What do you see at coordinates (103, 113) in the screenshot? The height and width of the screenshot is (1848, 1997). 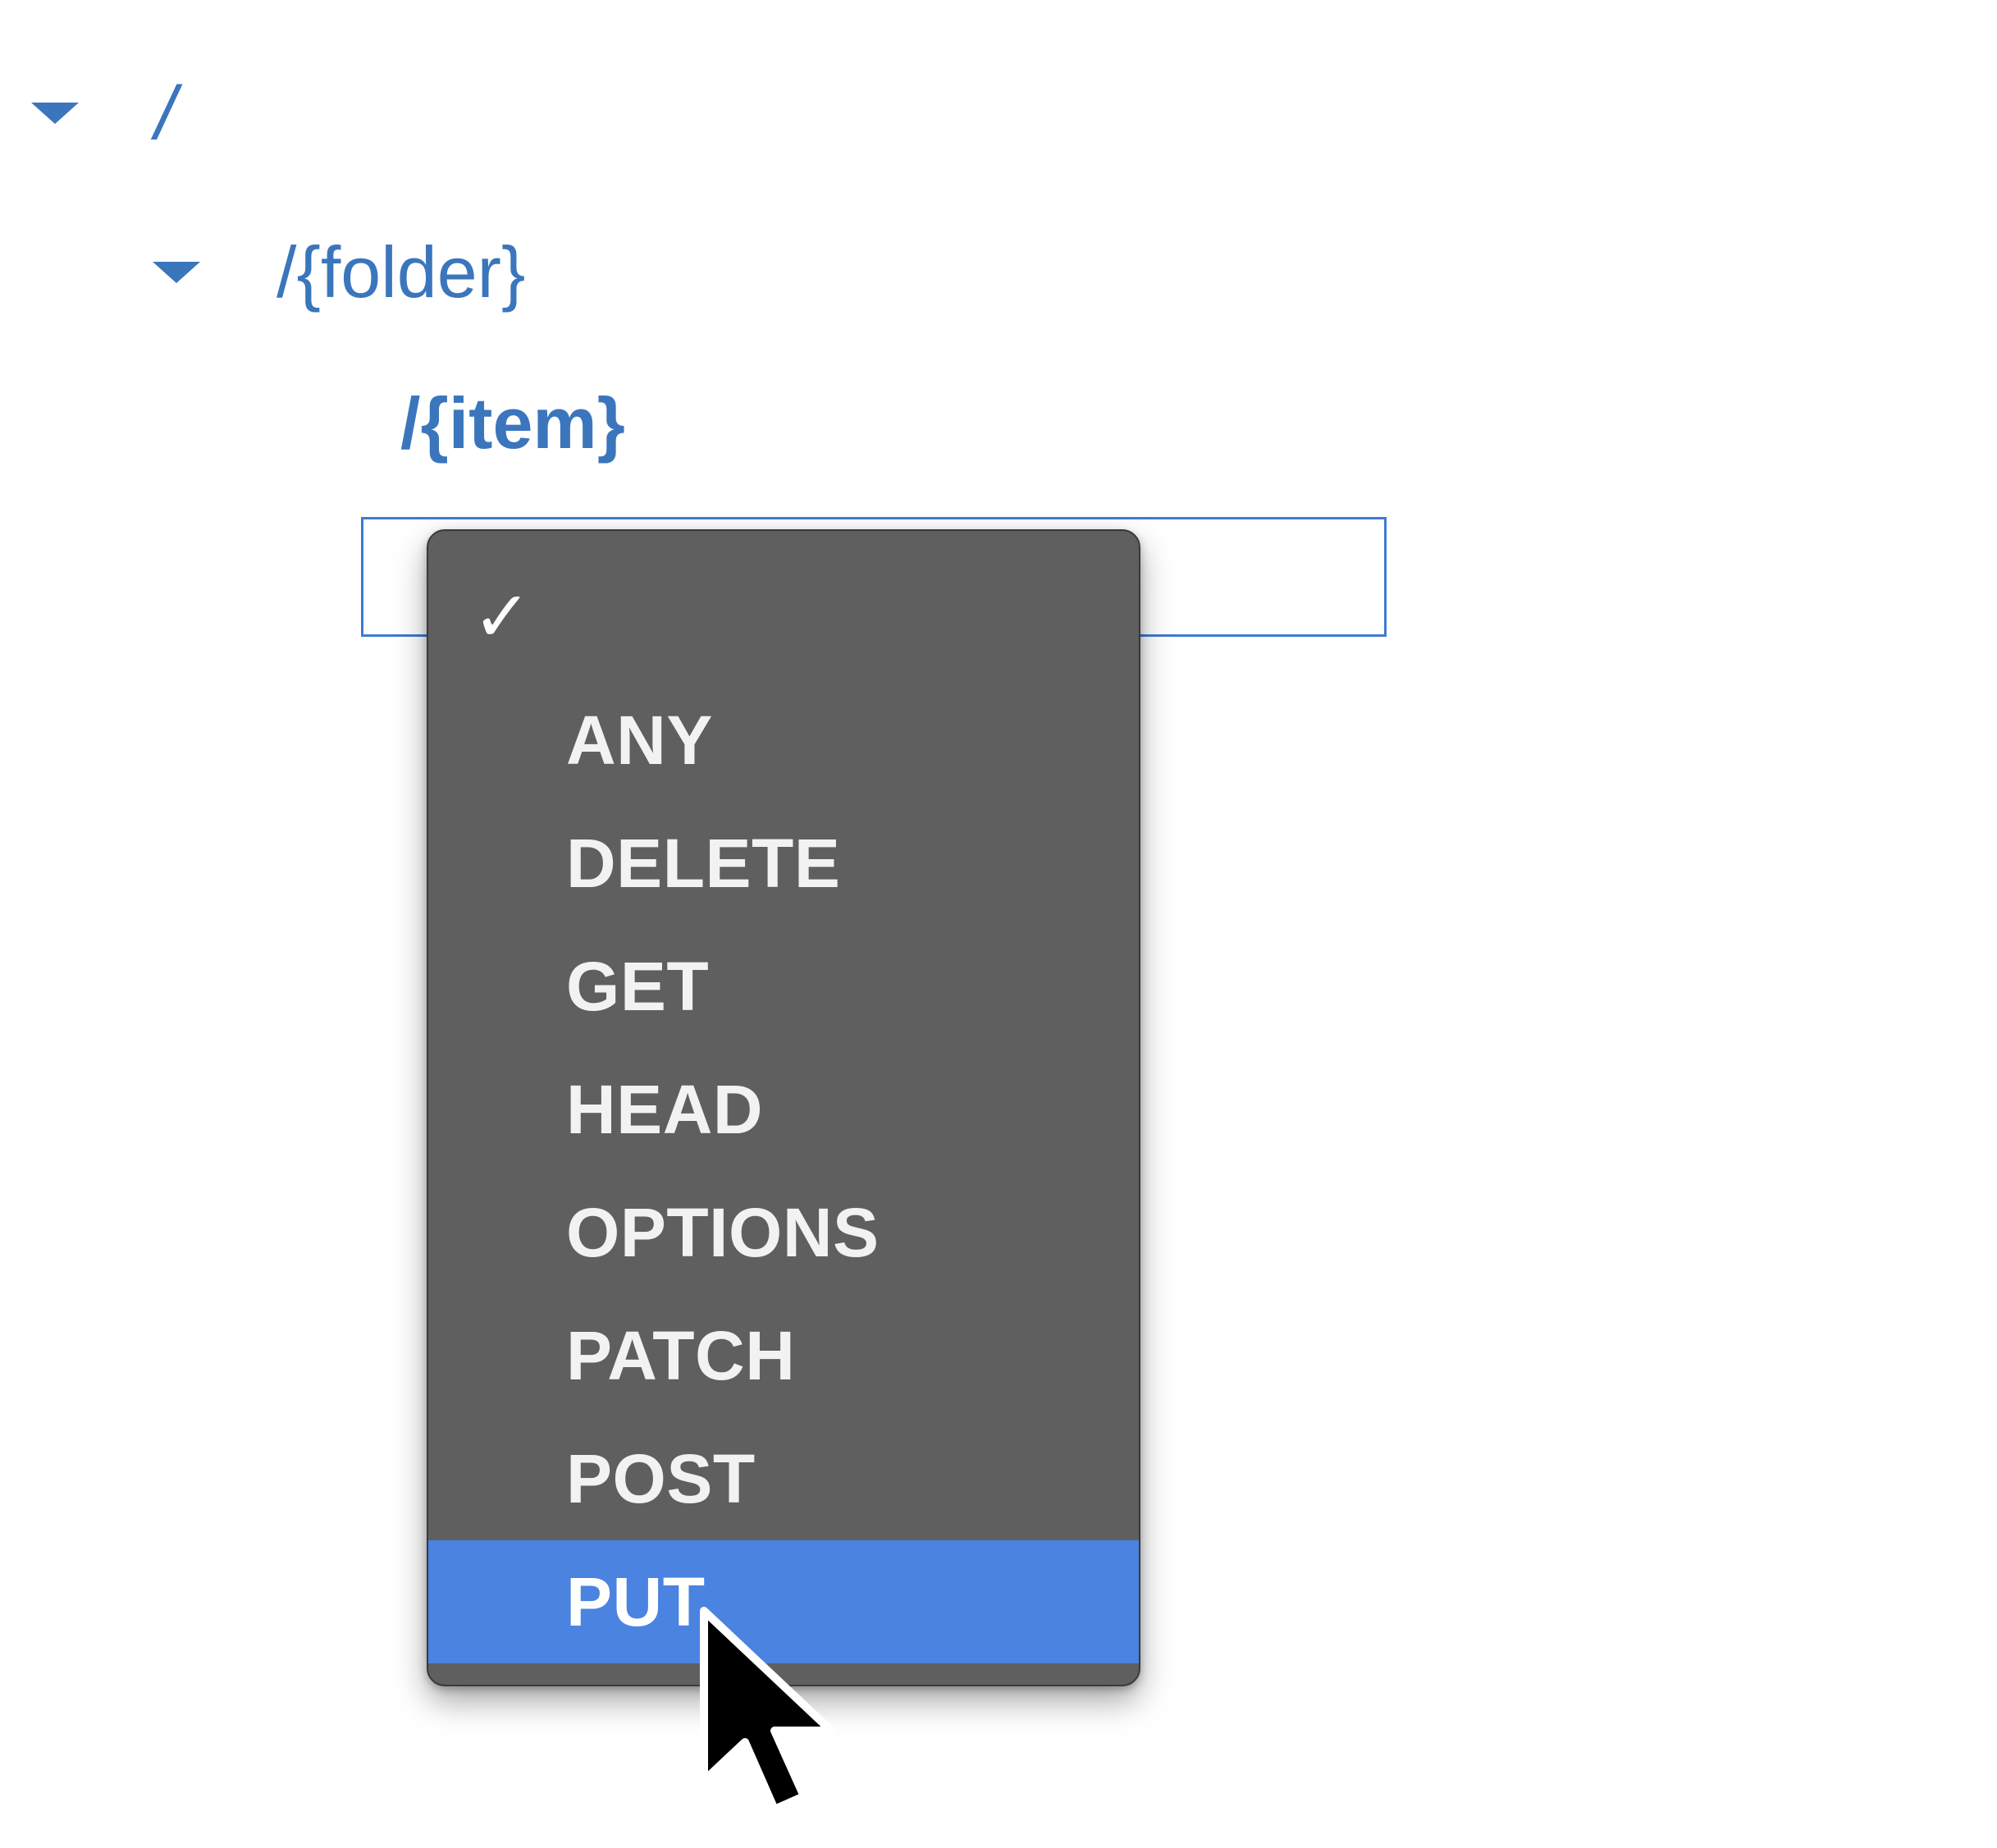 I see `tree-node-root: /` at bounding box center [103, 113].